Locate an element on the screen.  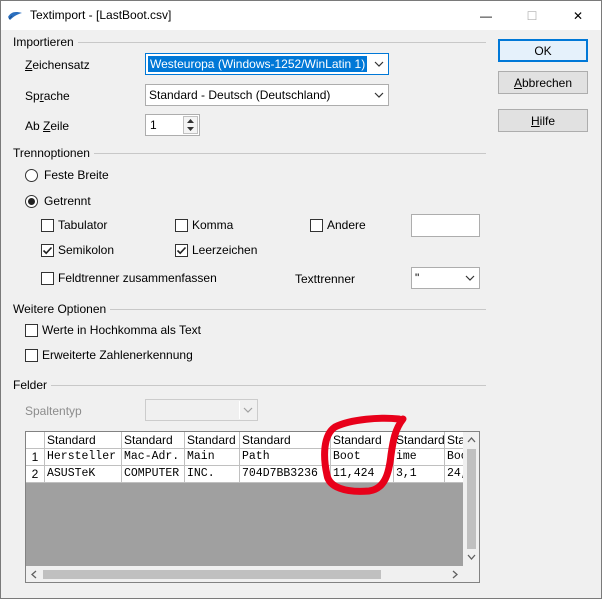
checkbox-space is located at coordinates (181, 250).